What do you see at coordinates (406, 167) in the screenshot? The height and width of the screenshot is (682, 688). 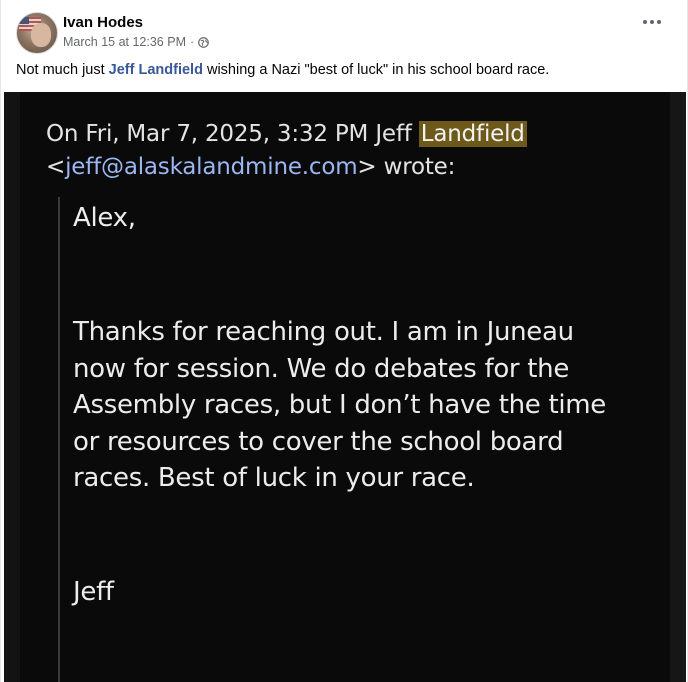 I see `email-wrote-text: > wrote:` at bounding box center [406, 167].